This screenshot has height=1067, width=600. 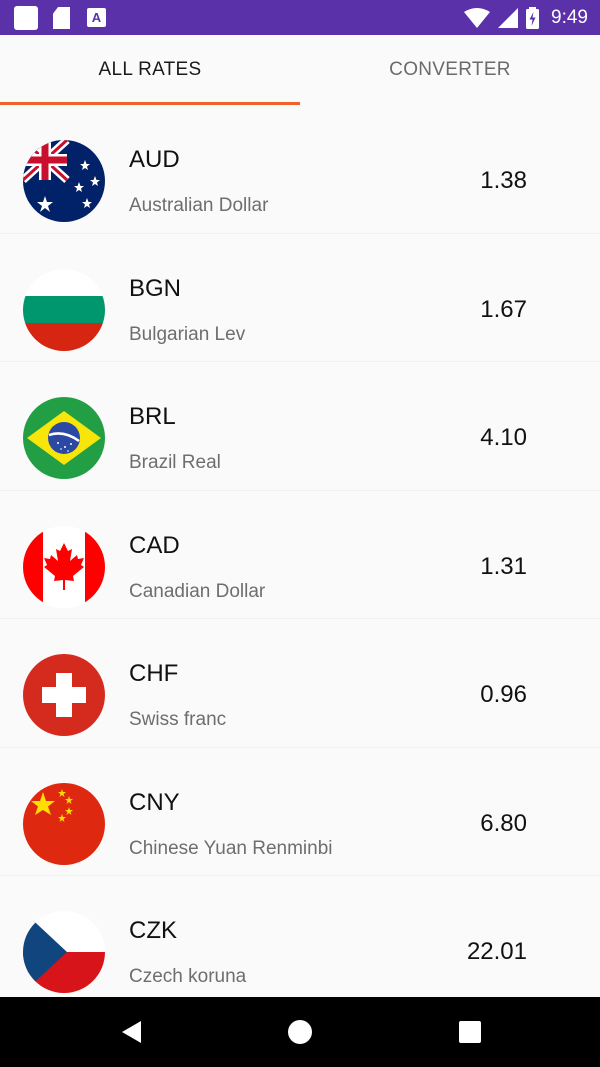 I want to click on currency-code: CAD, so click(x=154, y=545).